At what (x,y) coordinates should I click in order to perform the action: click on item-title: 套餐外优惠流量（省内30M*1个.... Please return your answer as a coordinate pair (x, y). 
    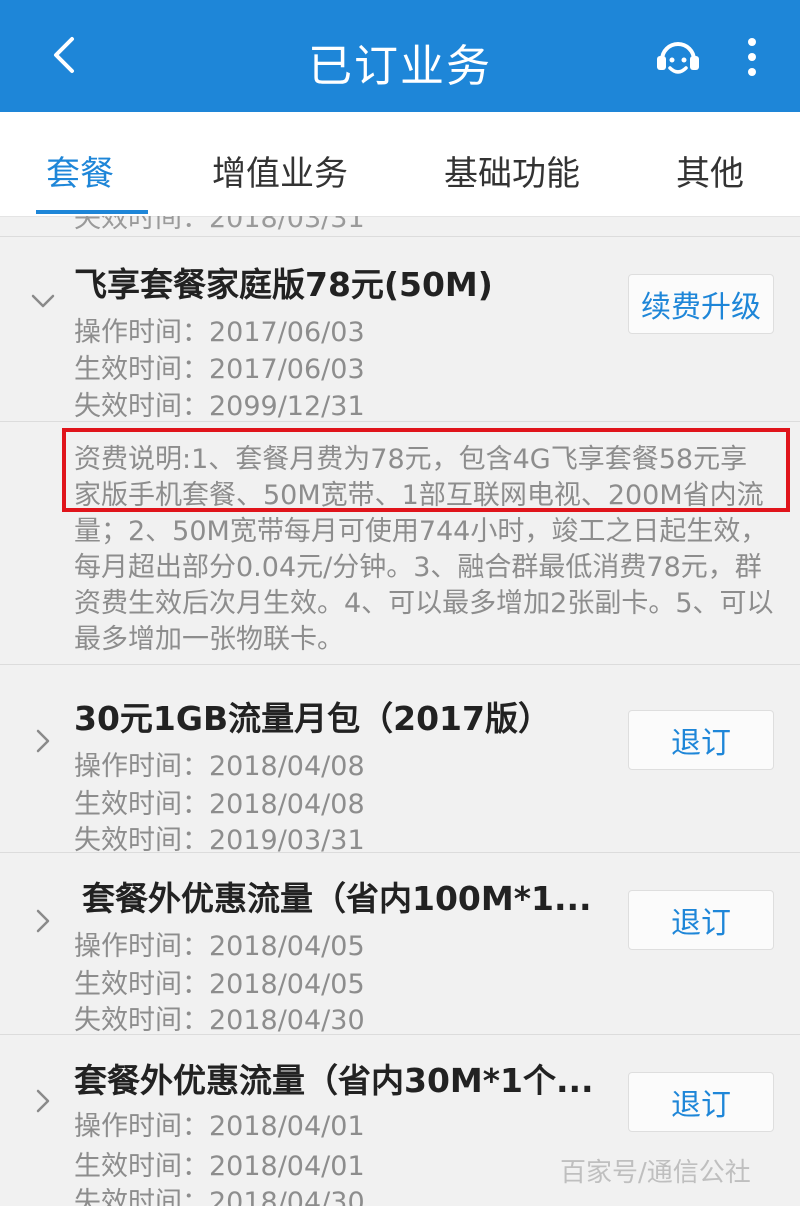
    Looking at the image, I should click on (334, 1078).